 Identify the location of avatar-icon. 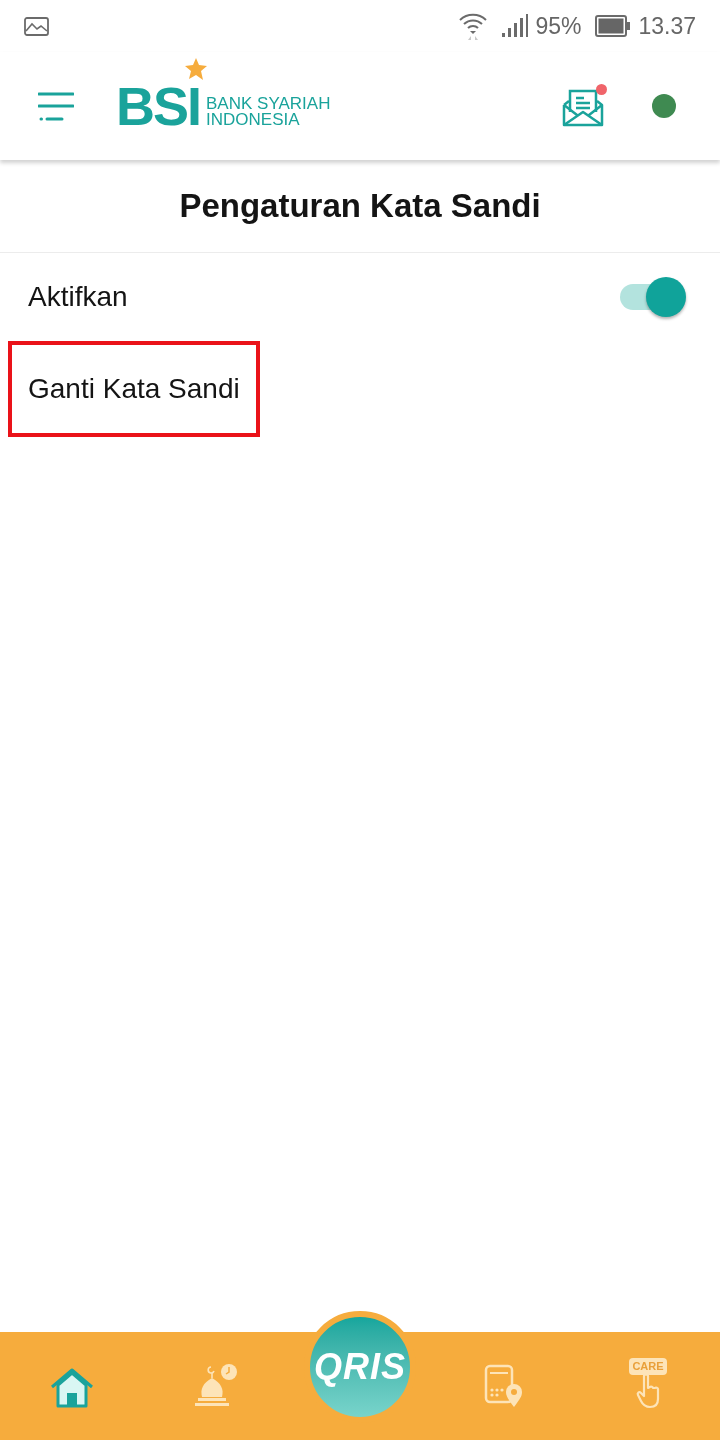
(664, 106).